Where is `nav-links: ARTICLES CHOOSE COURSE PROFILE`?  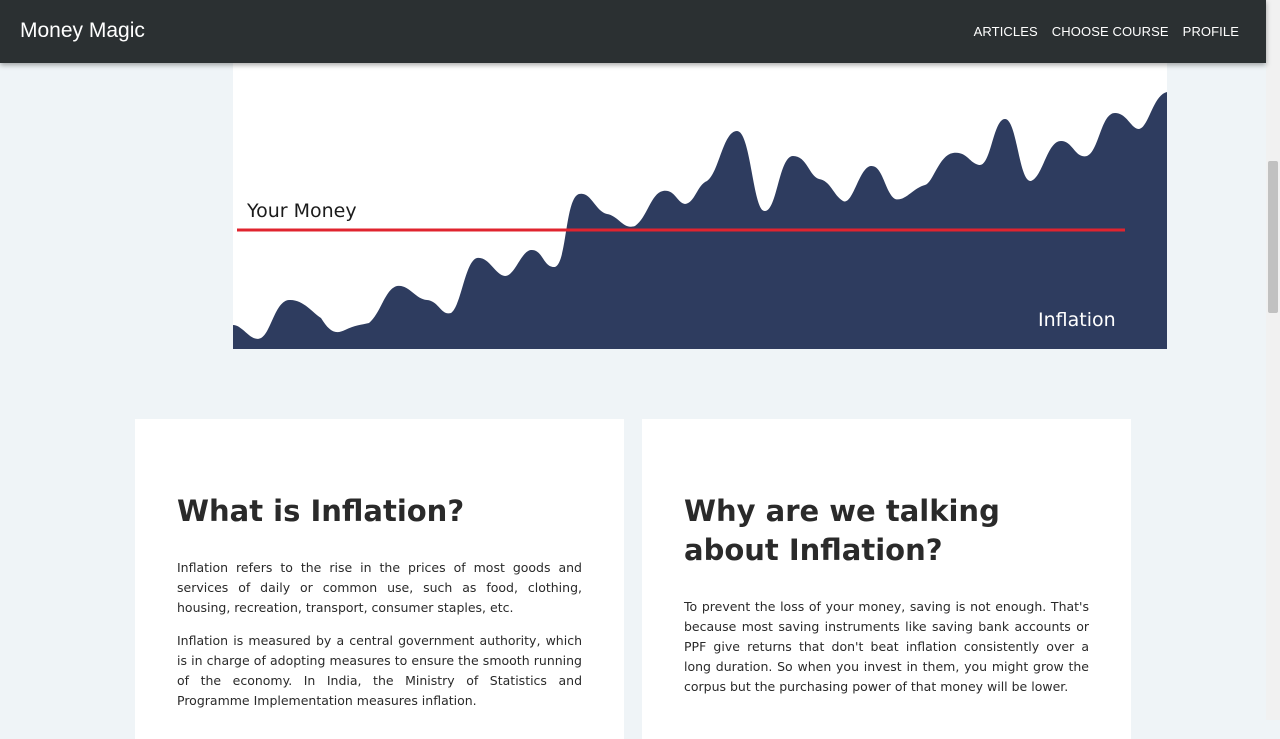
nav-links: ARTICLES CHOOSE COURSE PROFILE is located at coordinates (1106, 31).